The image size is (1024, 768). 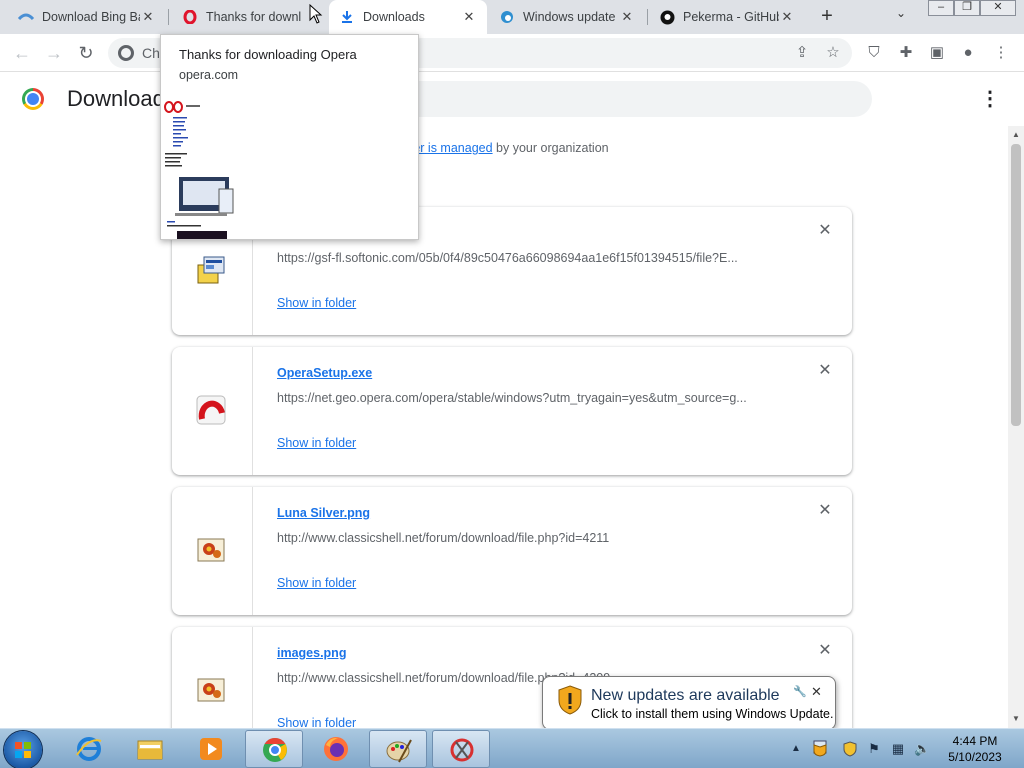 What do you see at coordinates (54, 53) in the screenshot?
I see `forward-icon: →` at bounding box center [54, 53].